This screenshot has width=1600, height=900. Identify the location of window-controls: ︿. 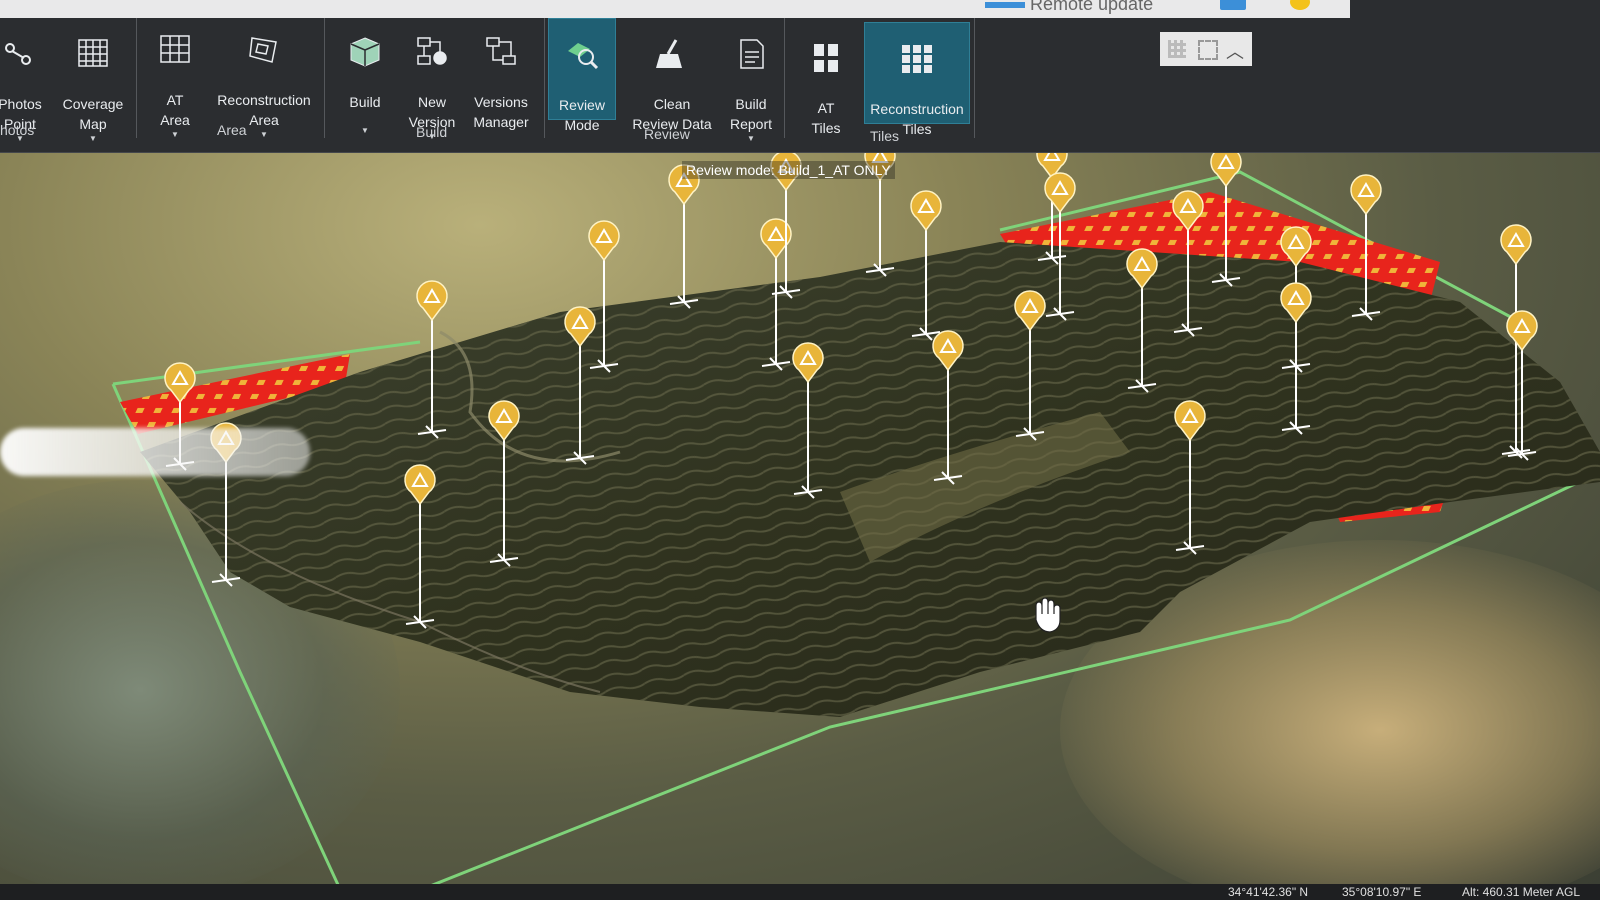
(1206, 49).